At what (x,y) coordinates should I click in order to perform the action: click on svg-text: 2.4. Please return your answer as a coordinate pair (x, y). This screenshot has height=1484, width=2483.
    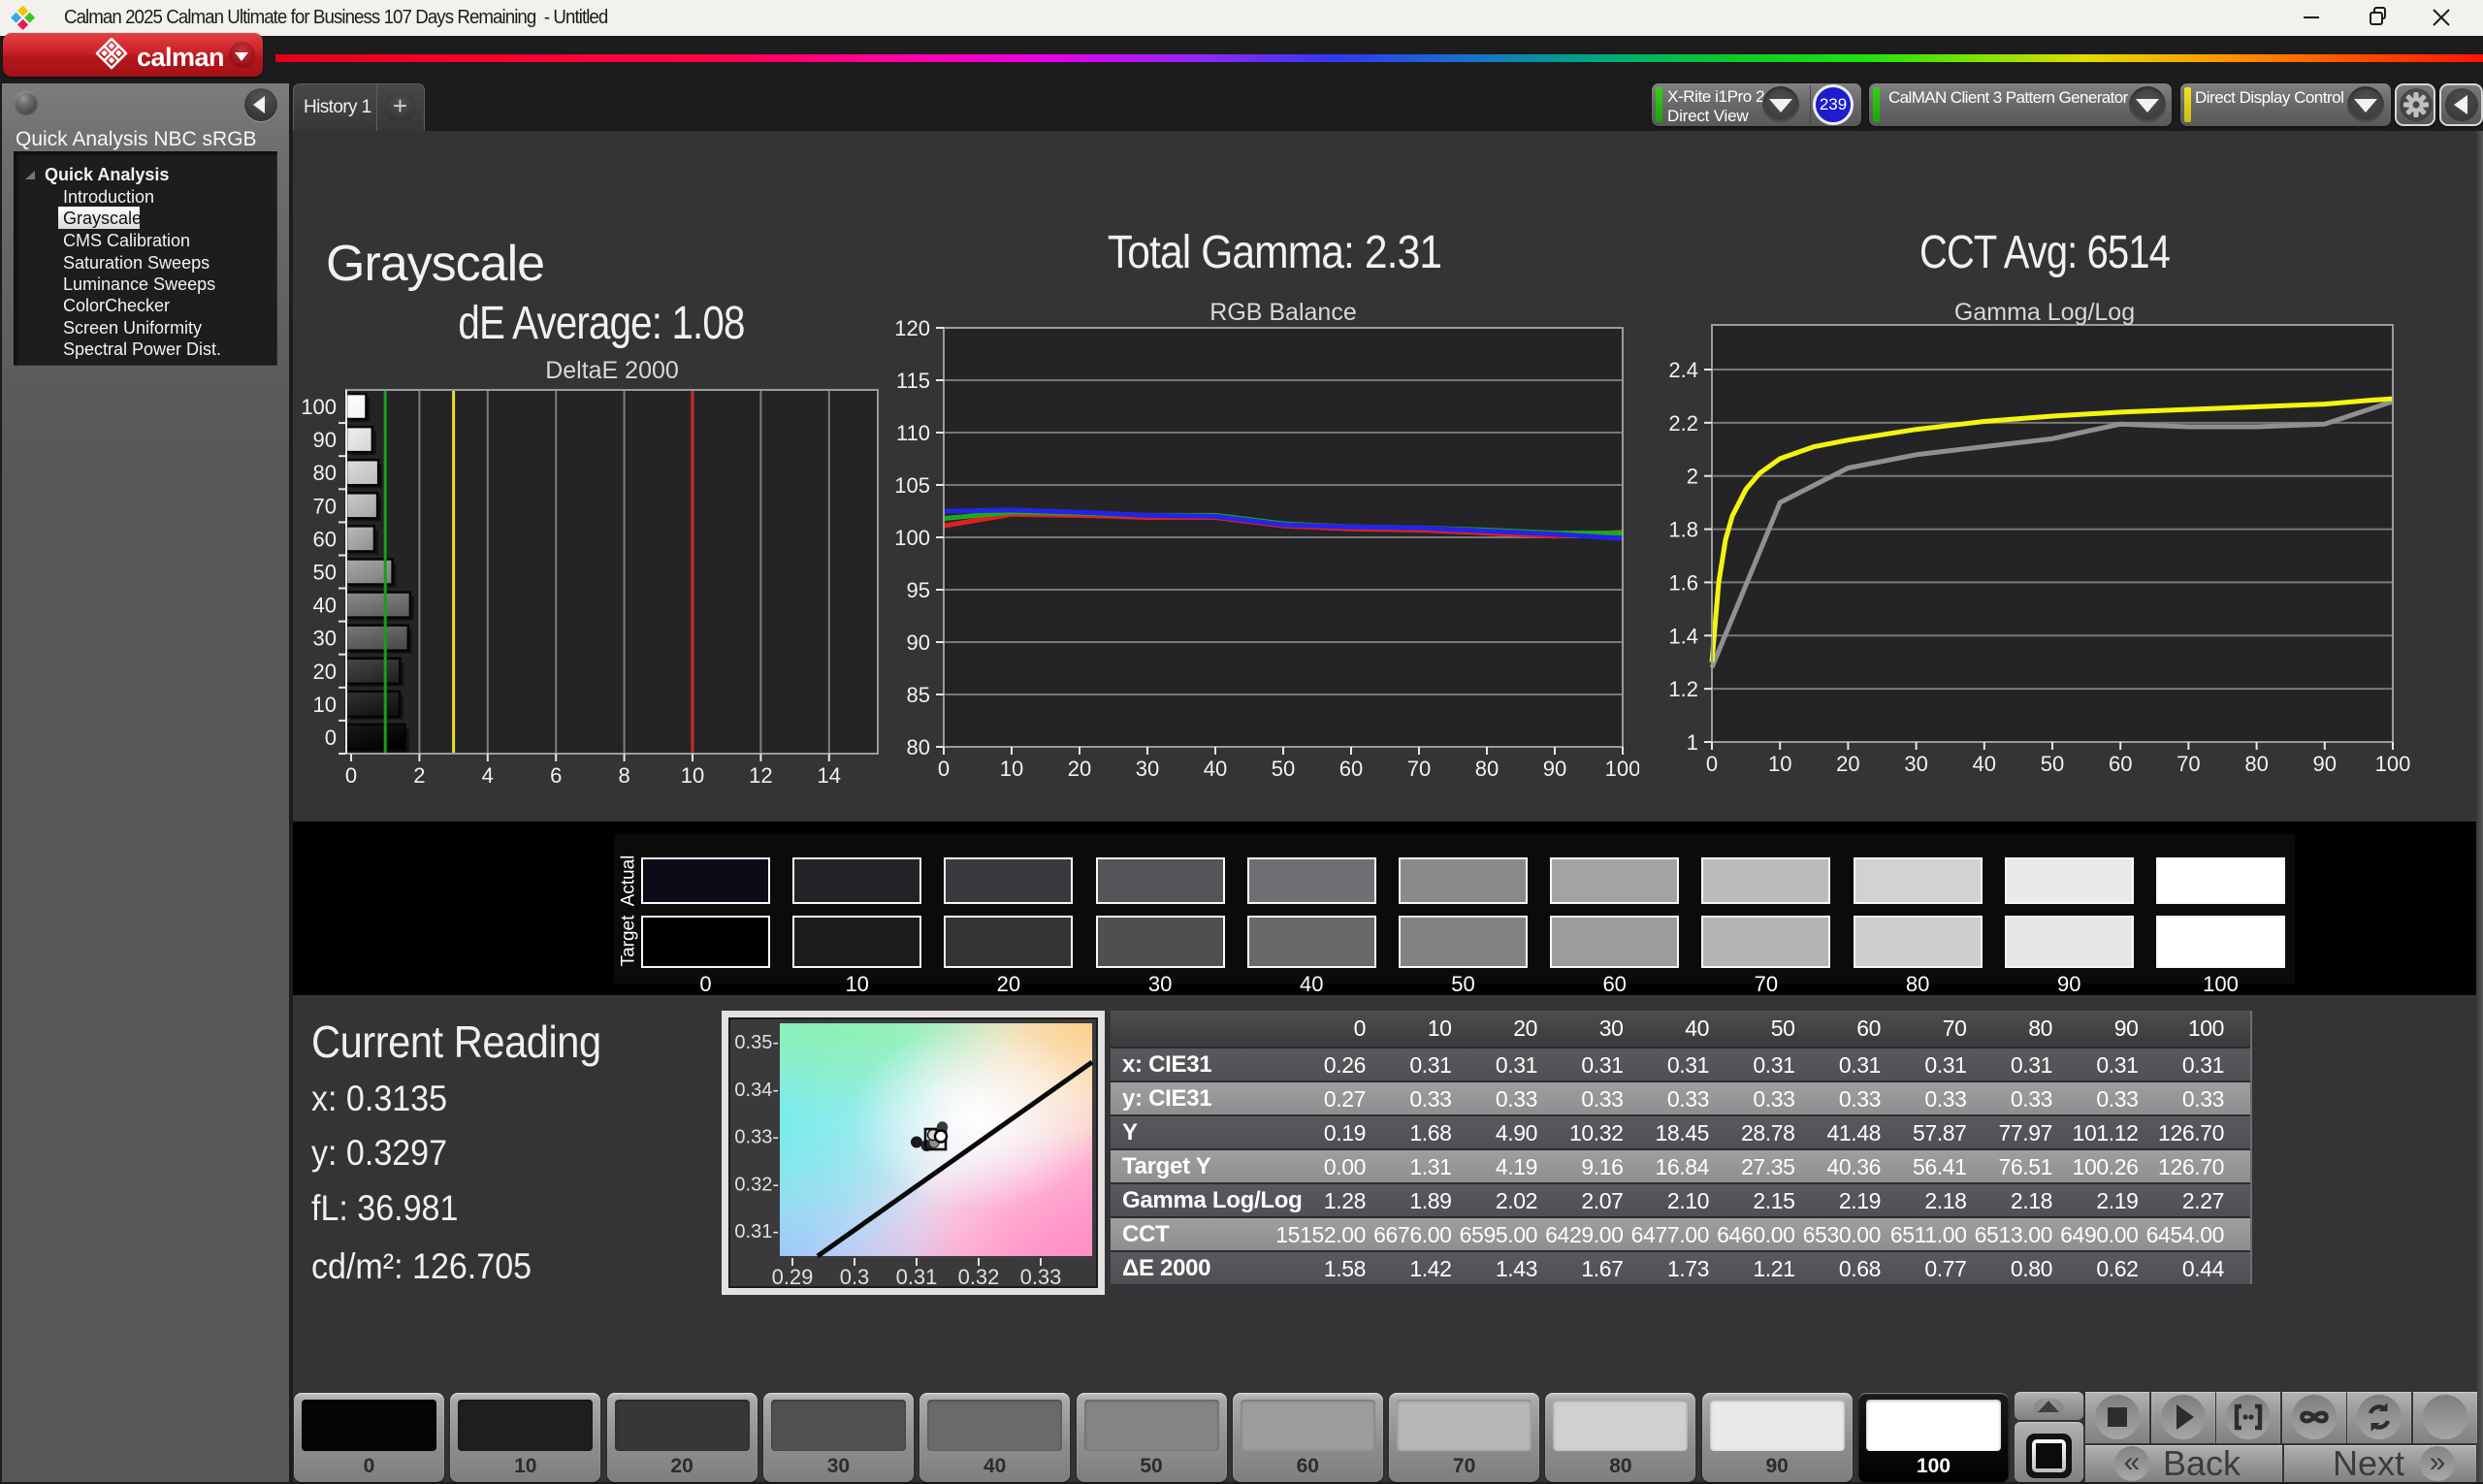
    Looking at the image, I should click on (1683, 370).